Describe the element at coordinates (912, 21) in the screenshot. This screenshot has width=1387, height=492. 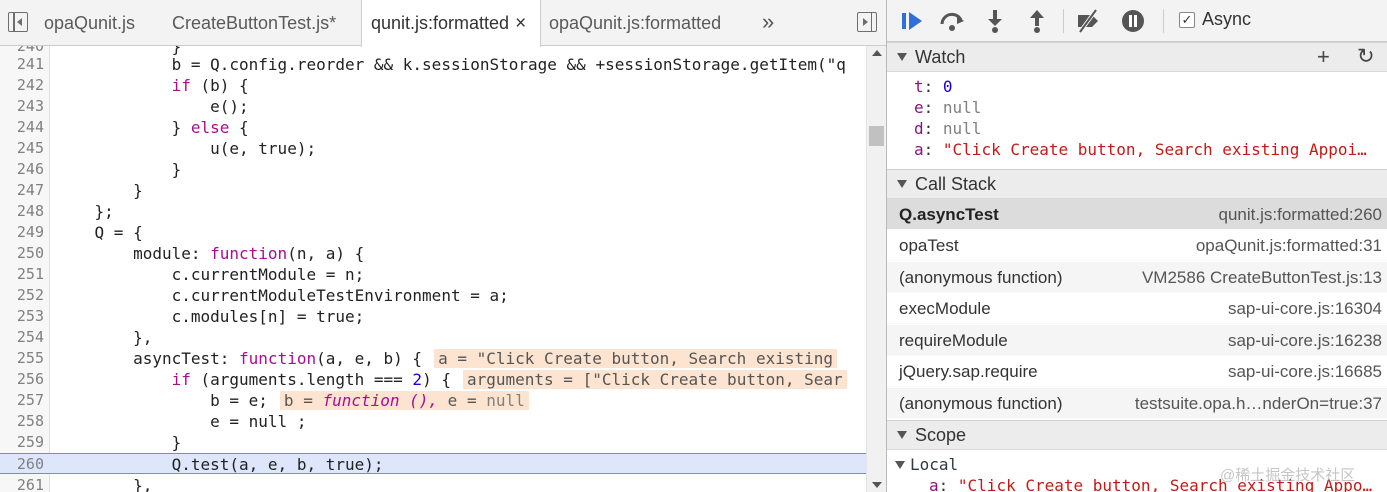
I see `resume-icon` at that location.